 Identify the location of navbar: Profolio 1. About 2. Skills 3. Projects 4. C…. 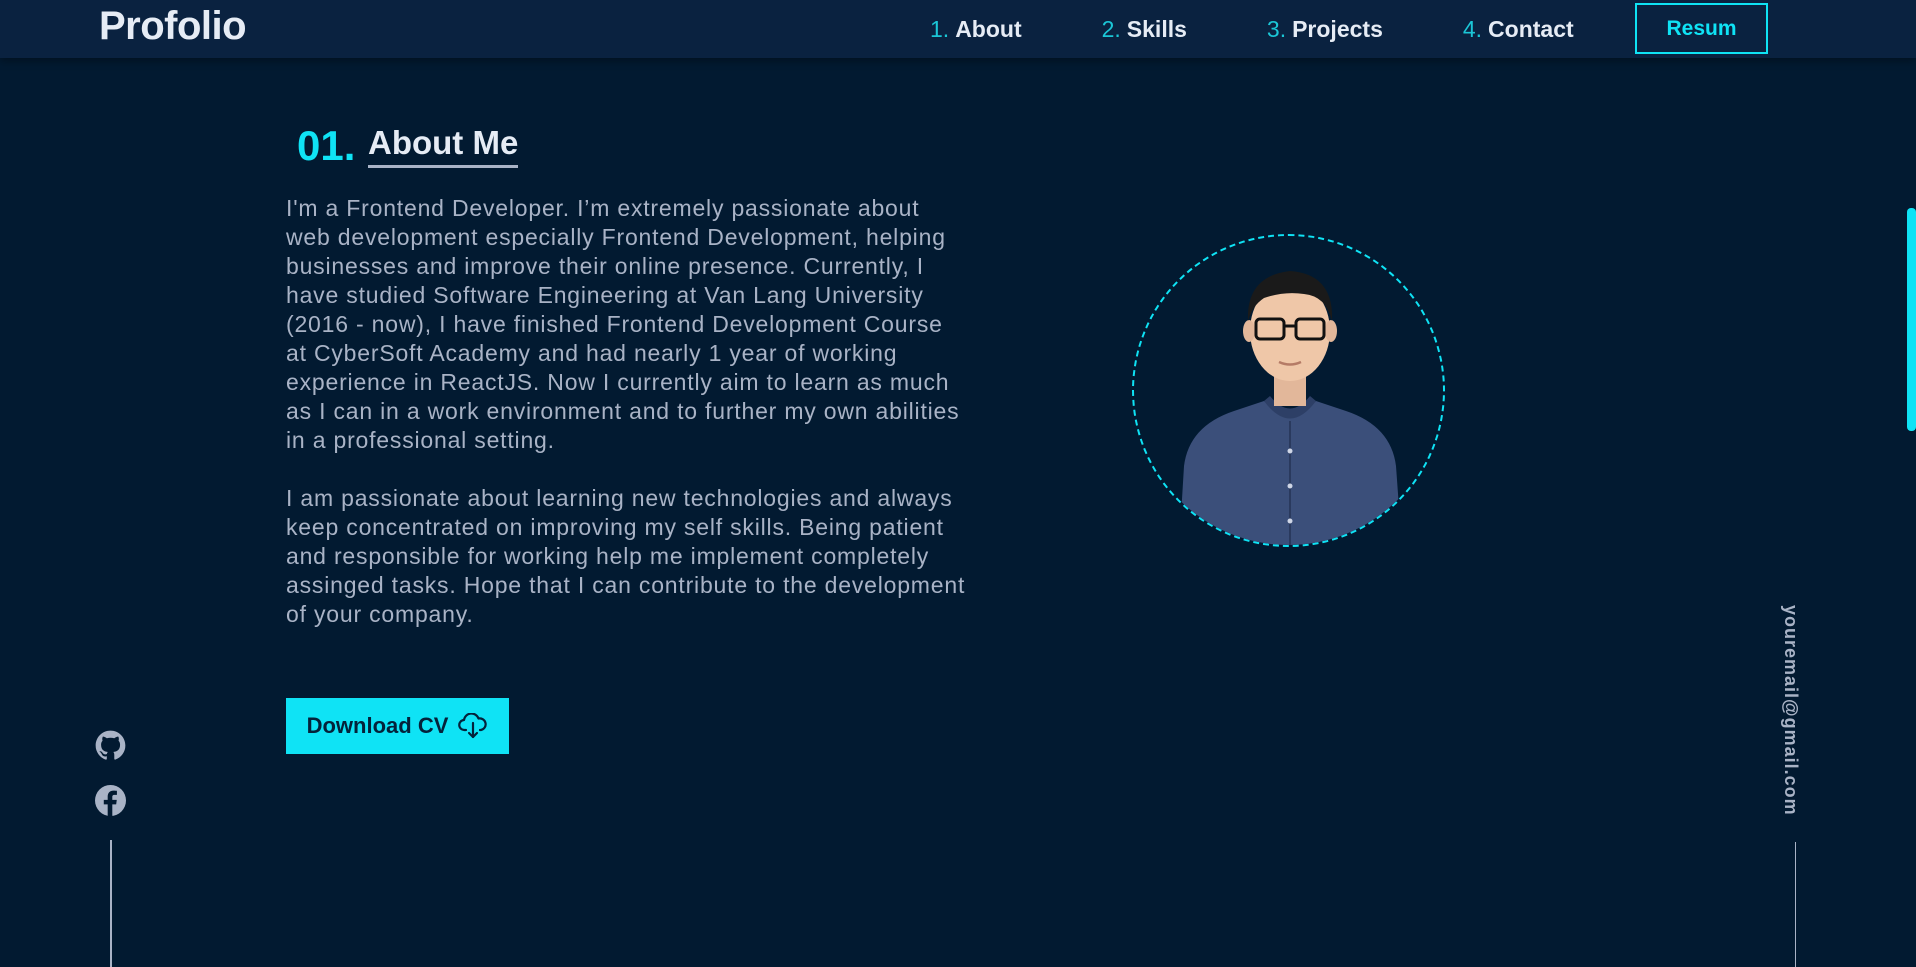
(958, 29).